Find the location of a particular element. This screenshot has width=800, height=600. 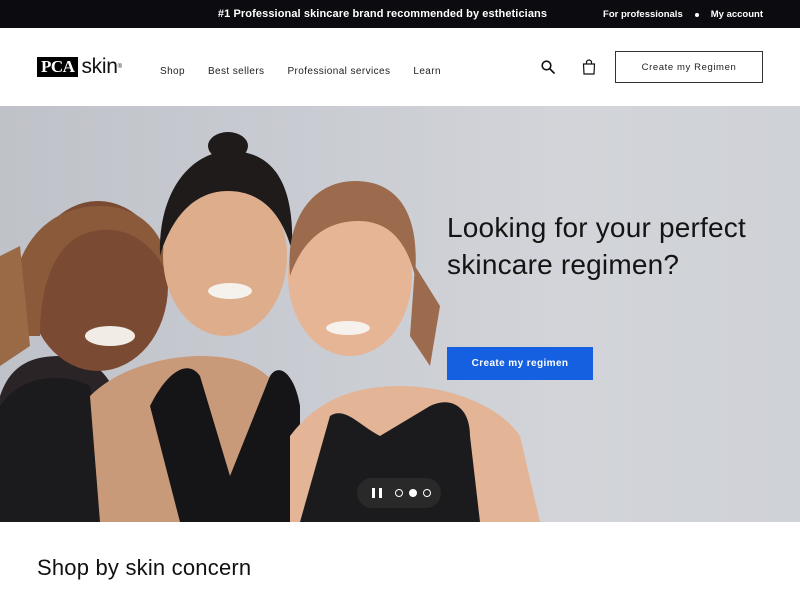

search-icon is located at coordinates (548, 67).